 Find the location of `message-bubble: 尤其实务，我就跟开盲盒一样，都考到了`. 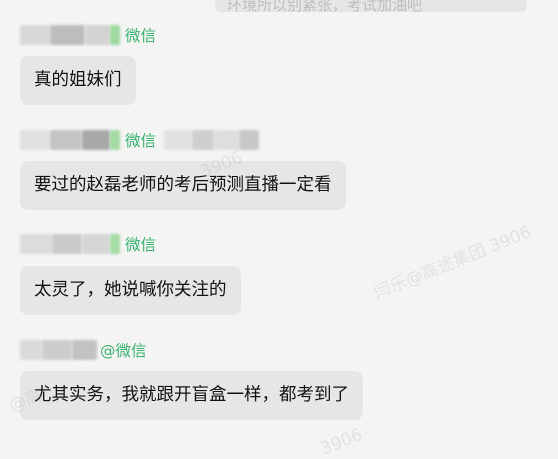

message-bubble: 尤其实务，我就跟开盲盒一样，都考到了 is located at coordinates (191, 395).